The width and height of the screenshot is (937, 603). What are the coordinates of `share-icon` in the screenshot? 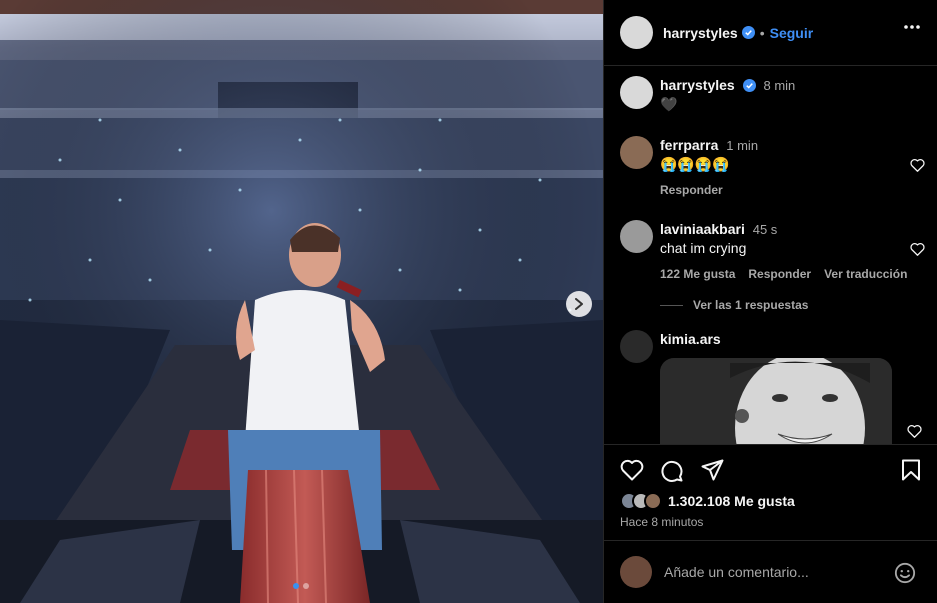 It's located at (712, 470).